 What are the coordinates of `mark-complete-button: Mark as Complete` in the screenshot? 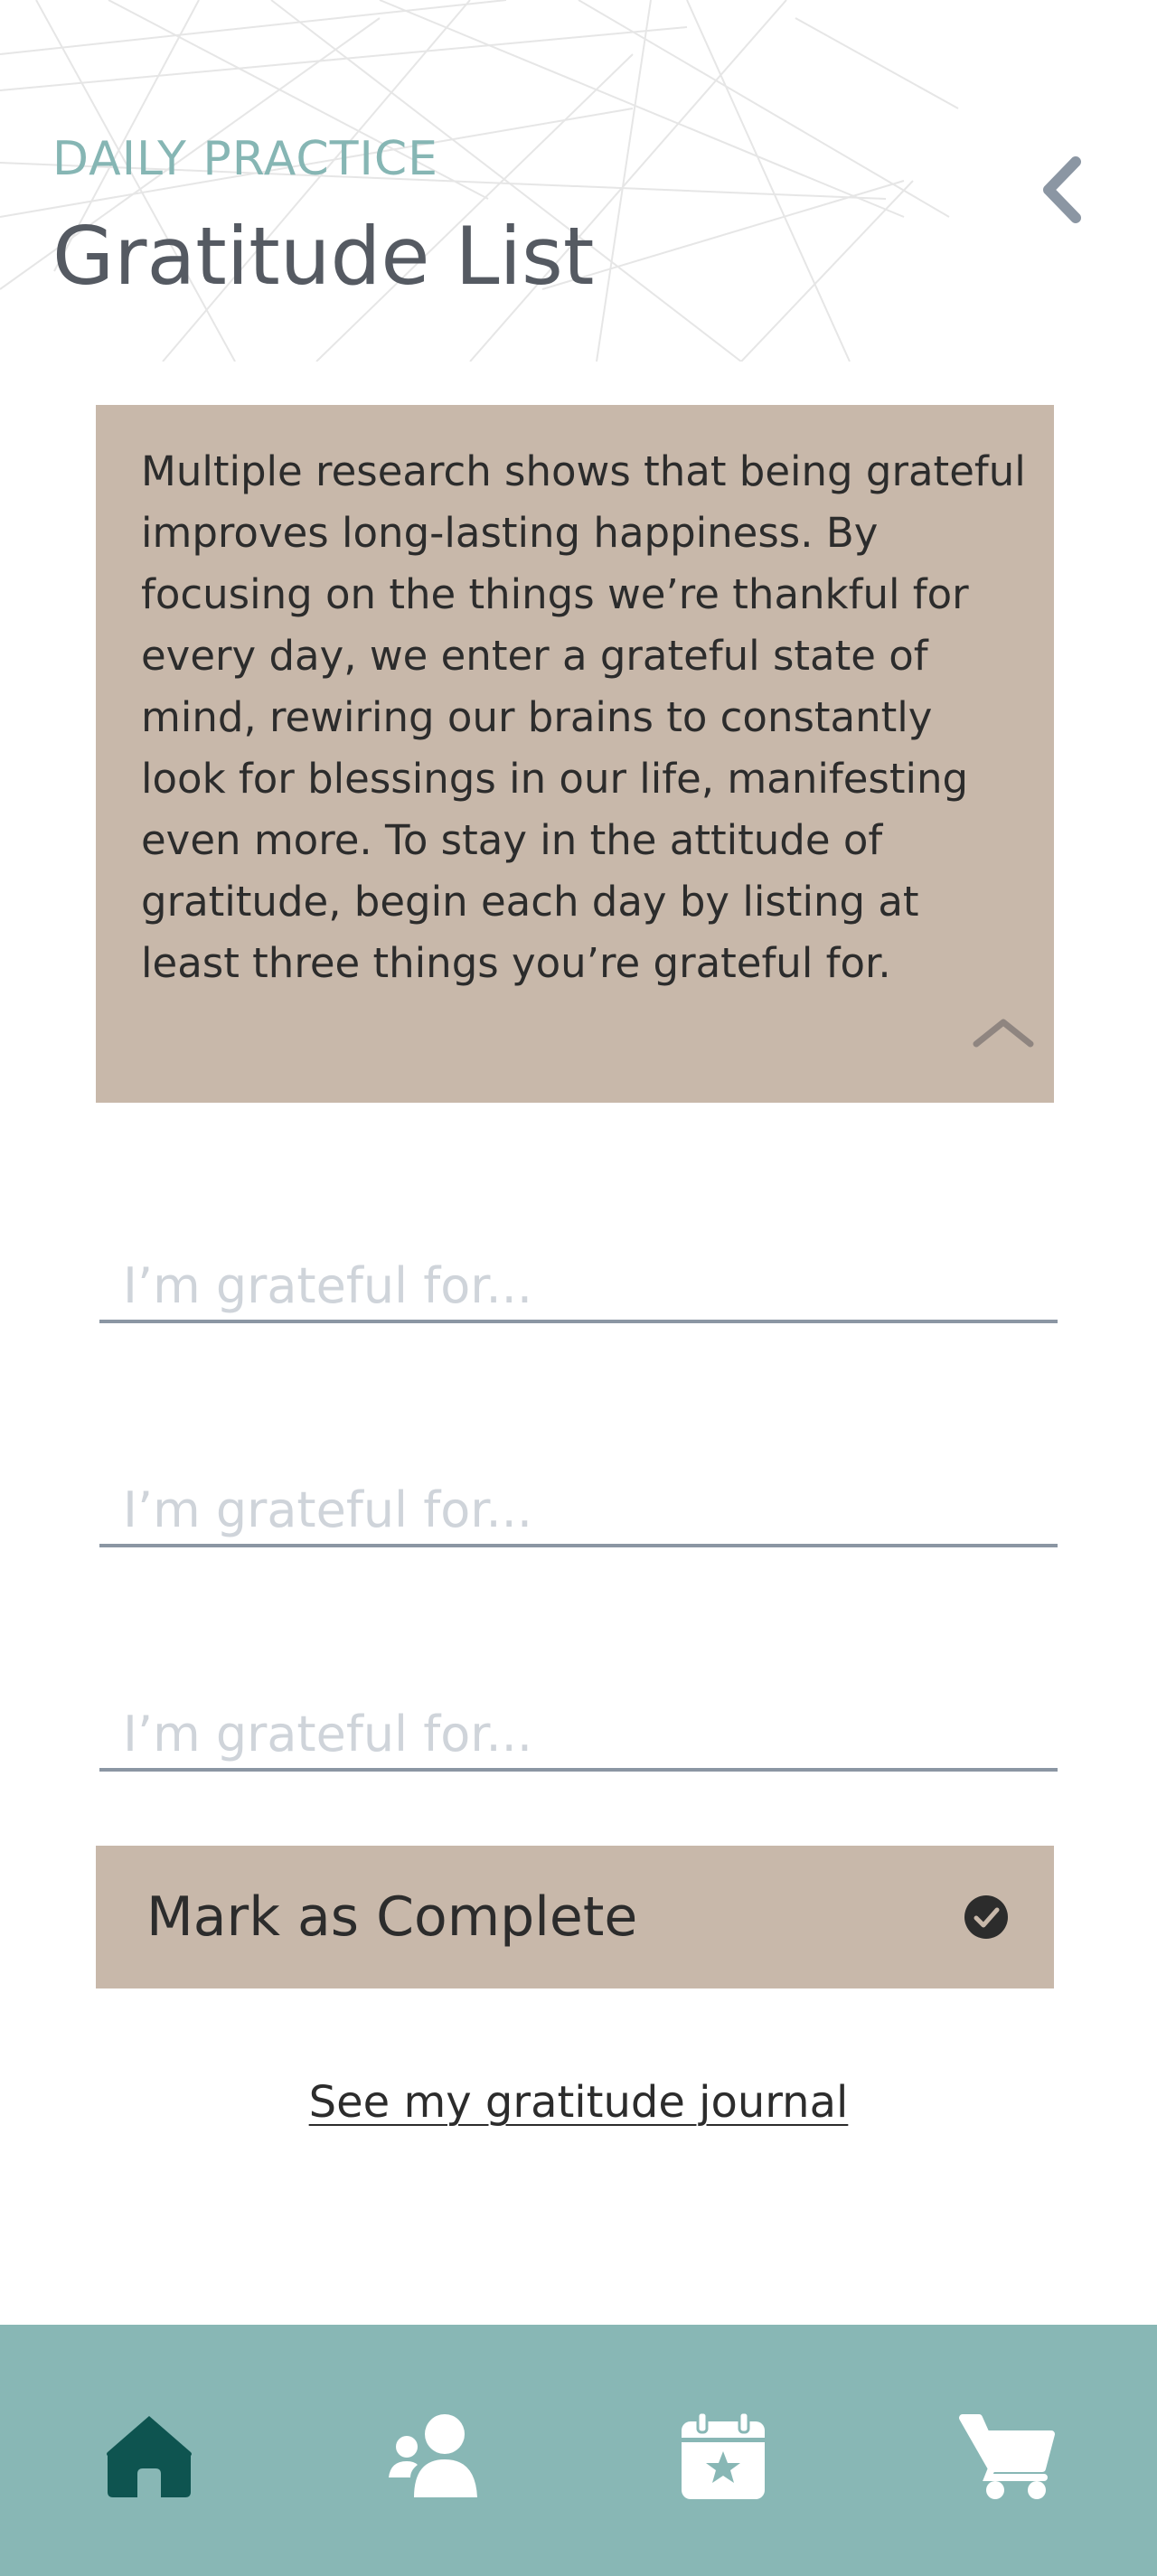 It's located at (575, 1917).